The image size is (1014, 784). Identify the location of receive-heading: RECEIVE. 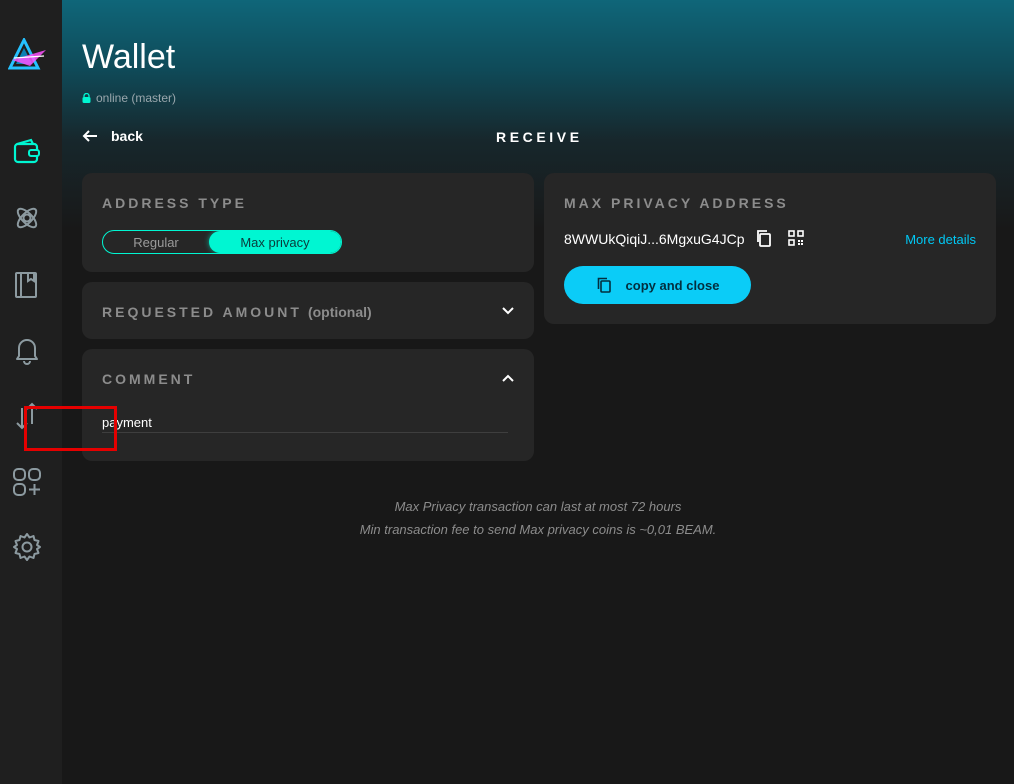
(539, 137).